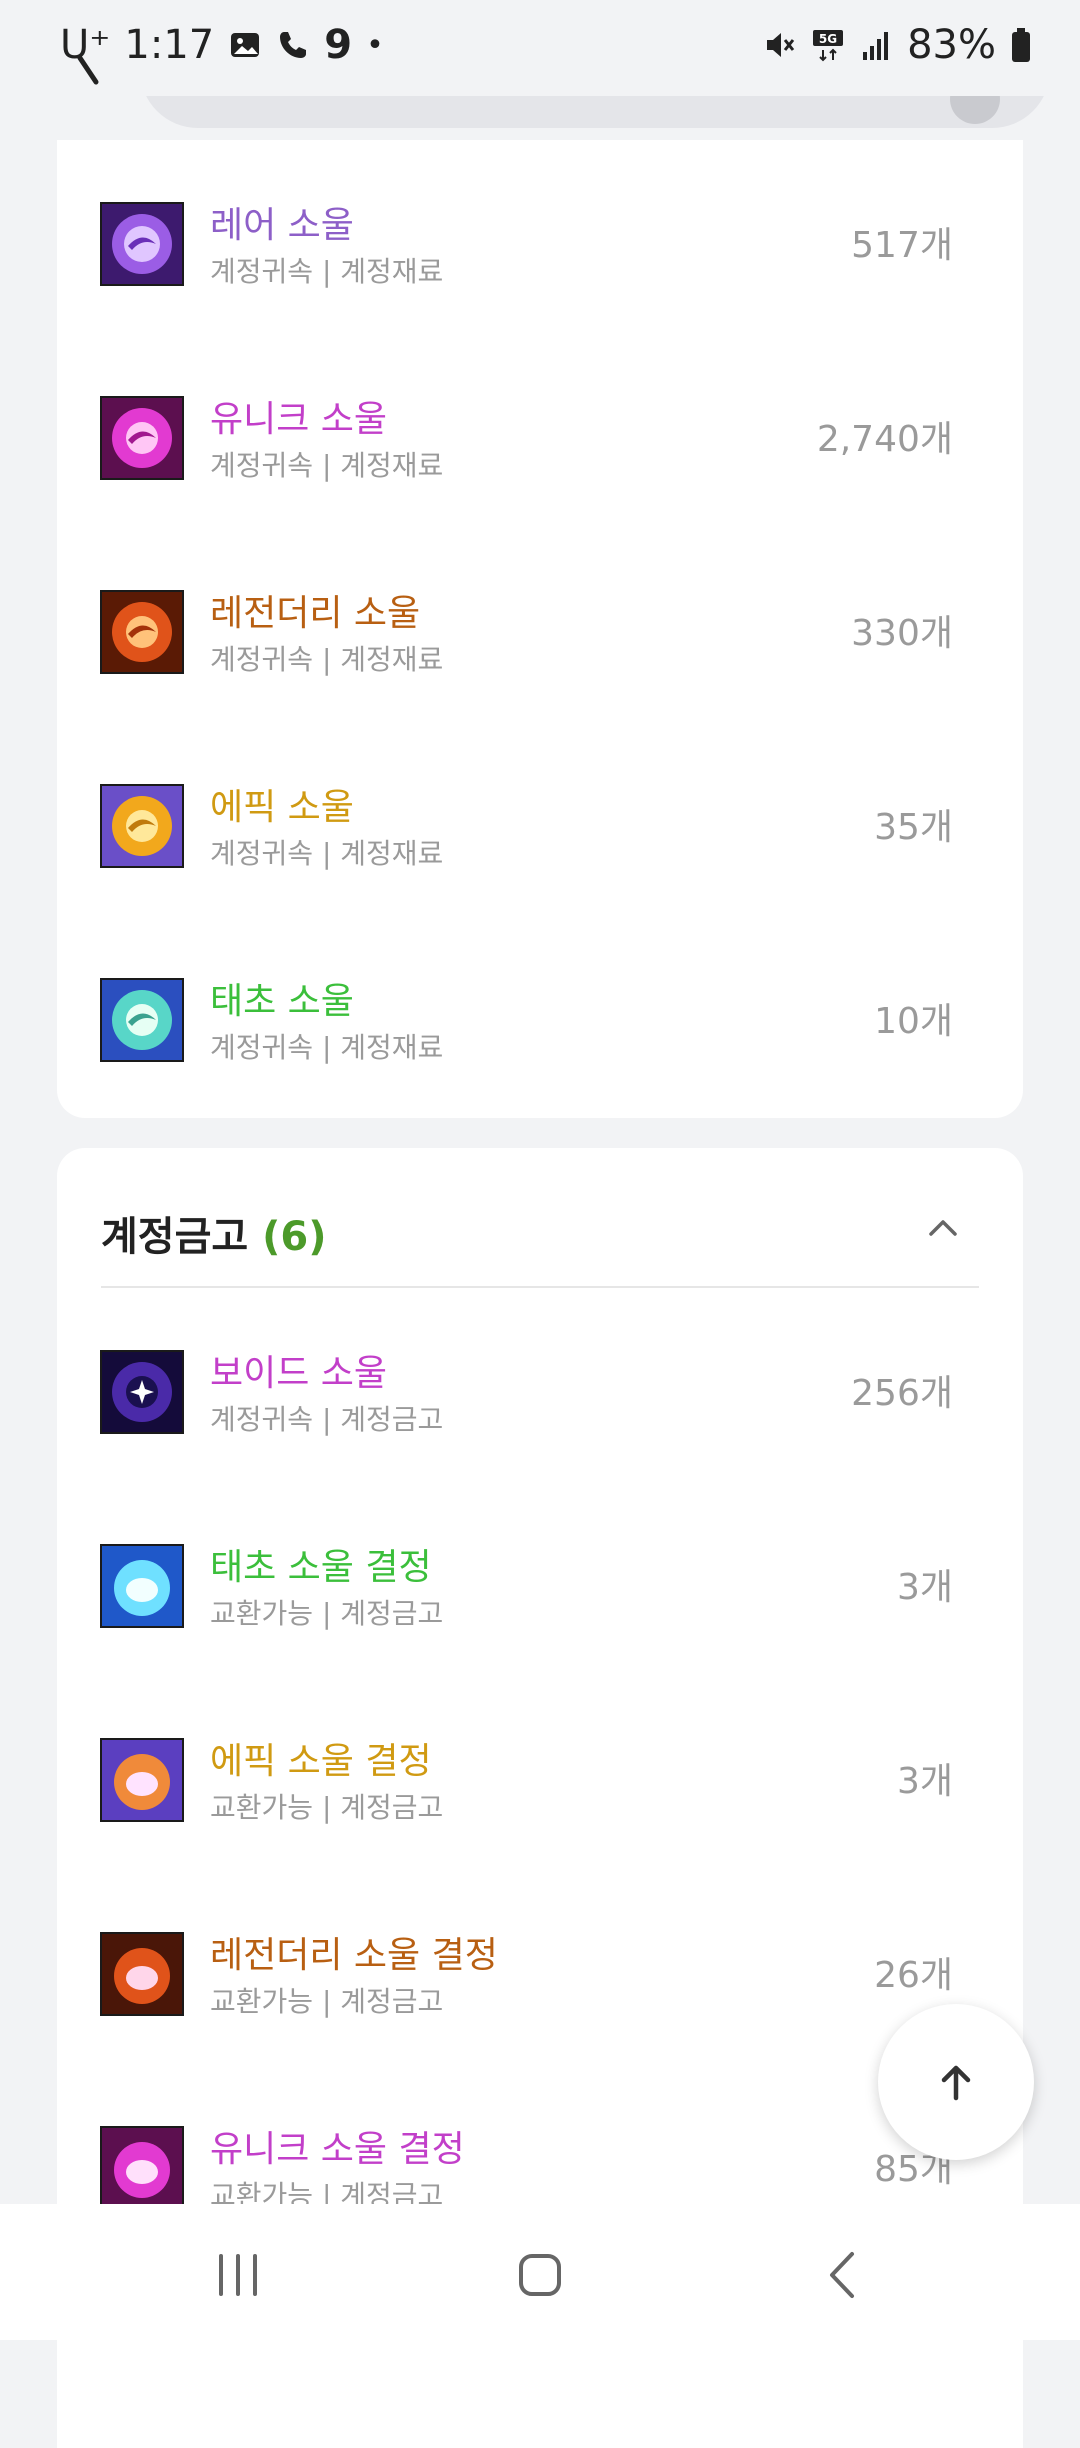 The image size is (1080, 2448). Describe the element at coordinates (354, 1955) in the screenshot. I see `item-name: 레전더리 소울 결정` at that location.